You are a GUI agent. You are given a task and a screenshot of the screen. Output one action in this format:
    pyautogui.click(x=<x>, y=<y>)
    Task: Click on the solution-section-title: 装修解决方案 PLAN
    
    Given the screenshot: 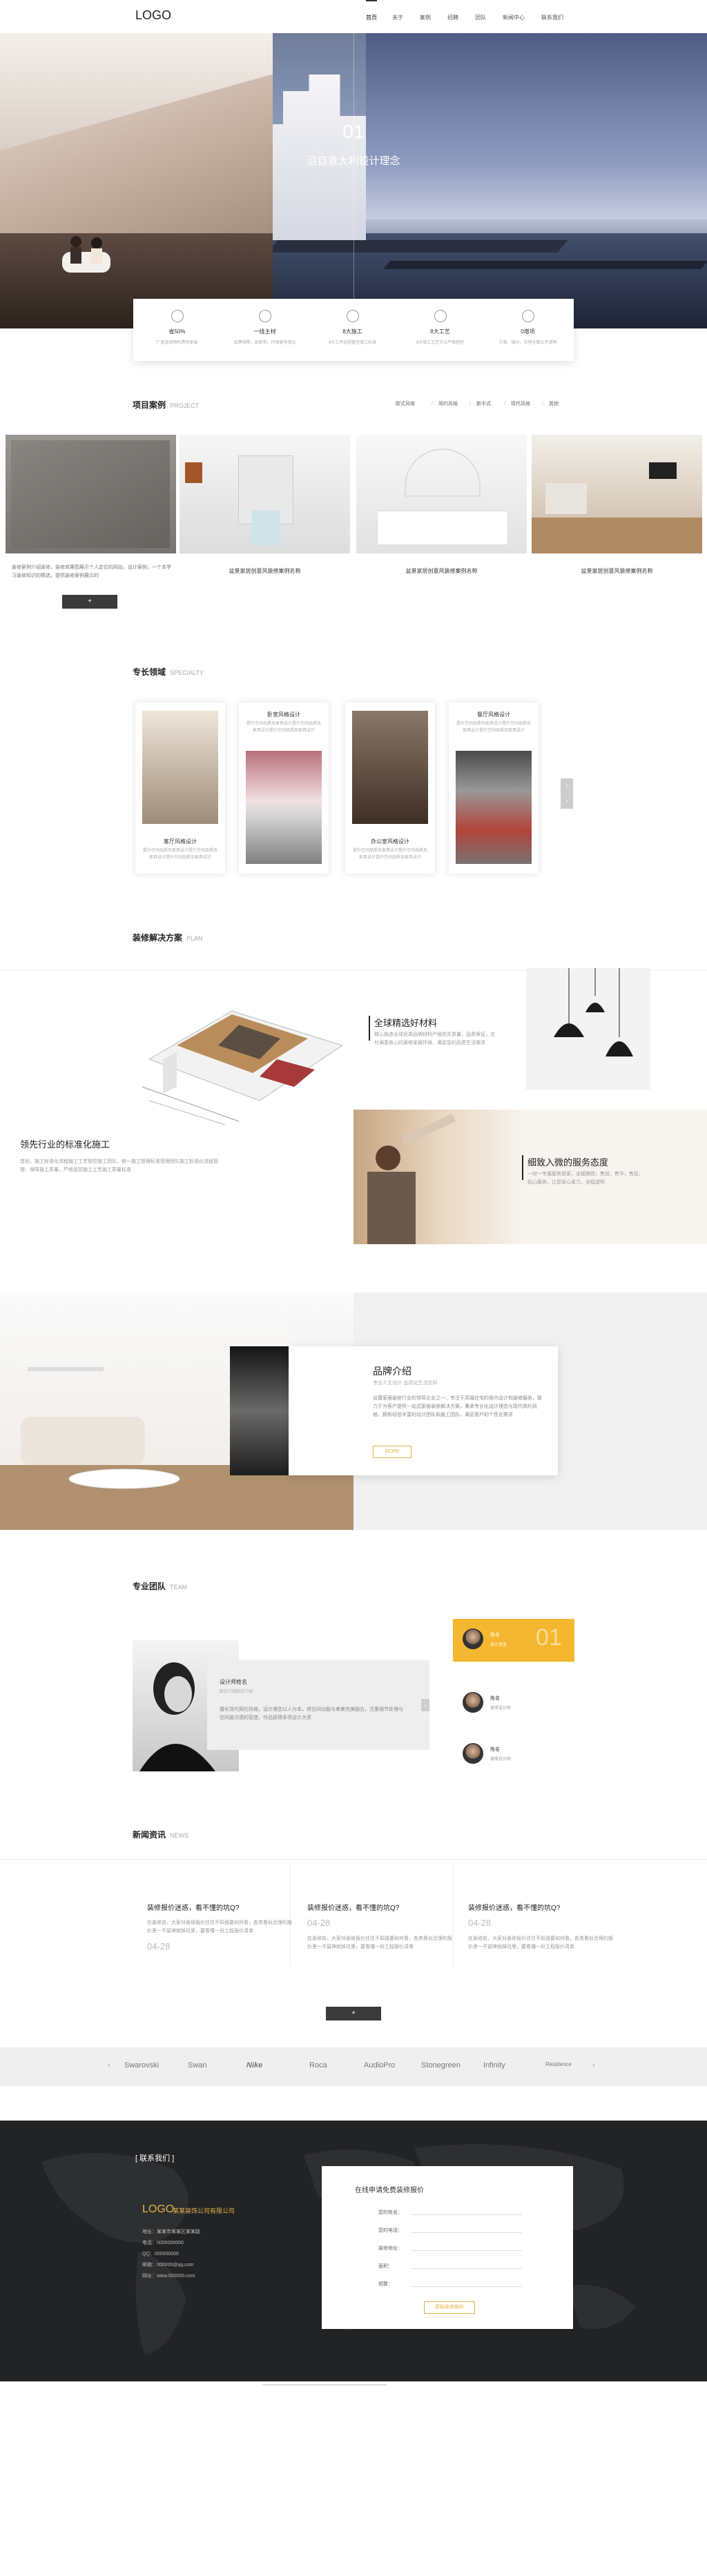 What is the action you would take?
    pyautogui.click(x=168, y=937)
    